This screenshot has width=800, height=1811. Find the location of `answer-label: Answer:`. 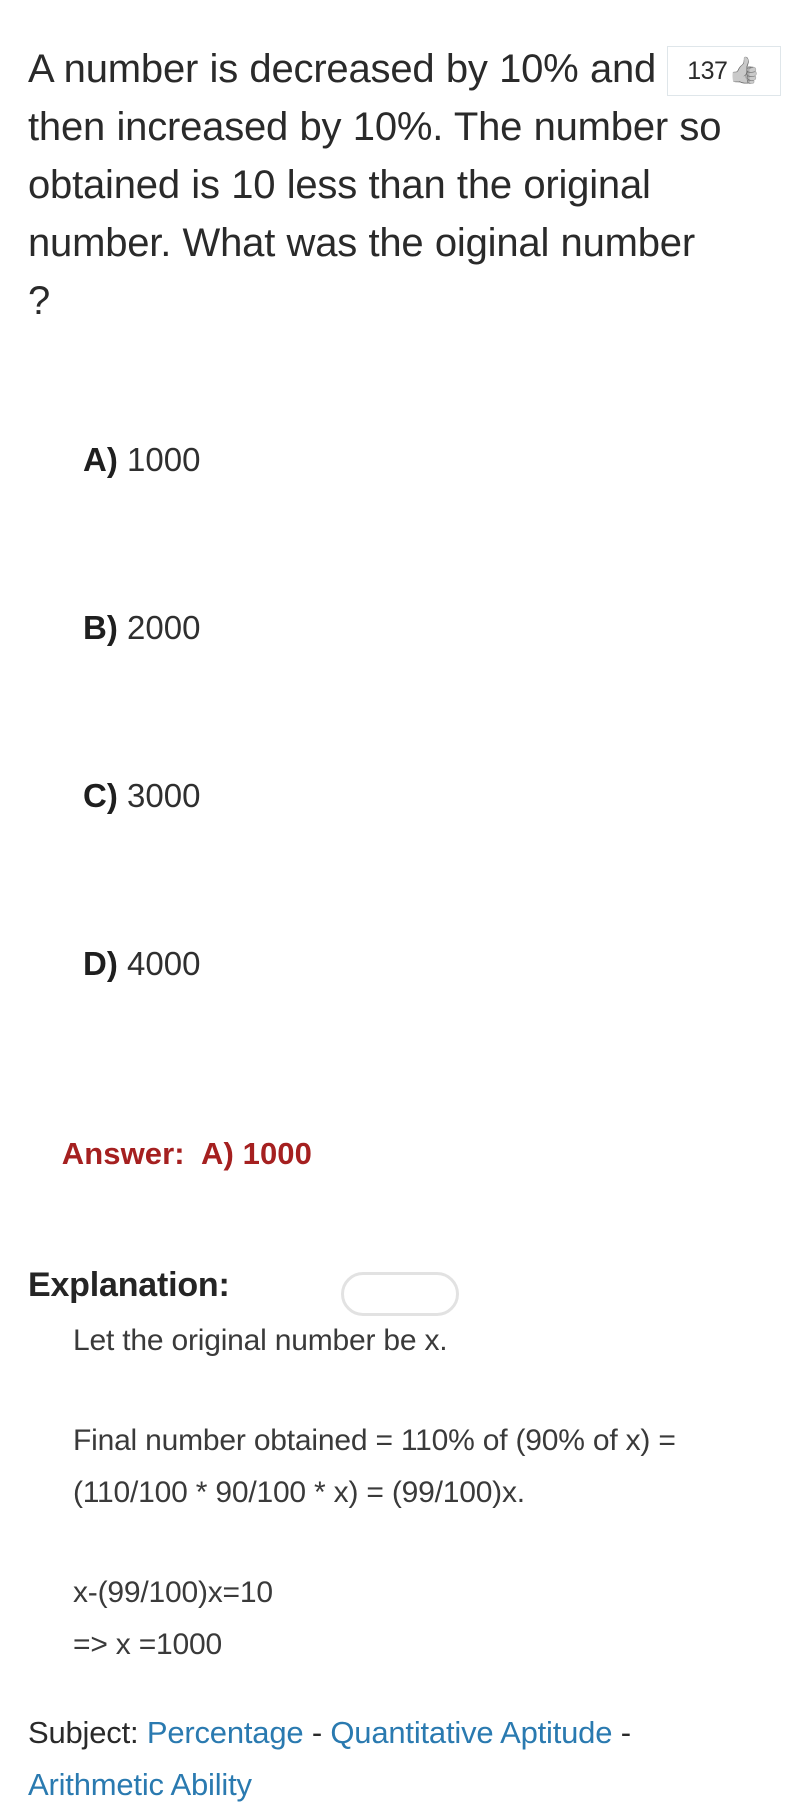

answer-label: Answer: is located at coordinates (123, 1153).